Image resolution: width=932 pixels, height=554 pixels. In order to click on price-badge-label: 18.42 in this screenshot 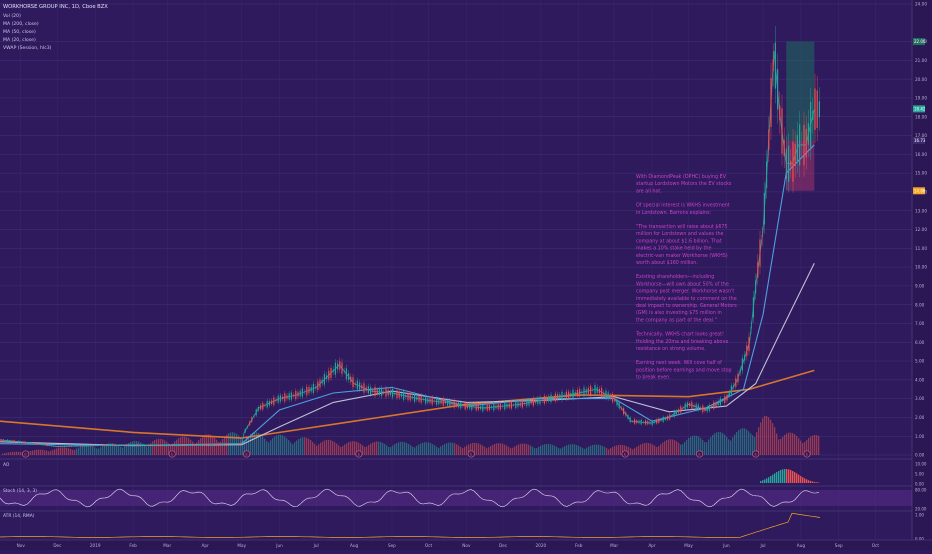, I will do `click(920, 108)`.